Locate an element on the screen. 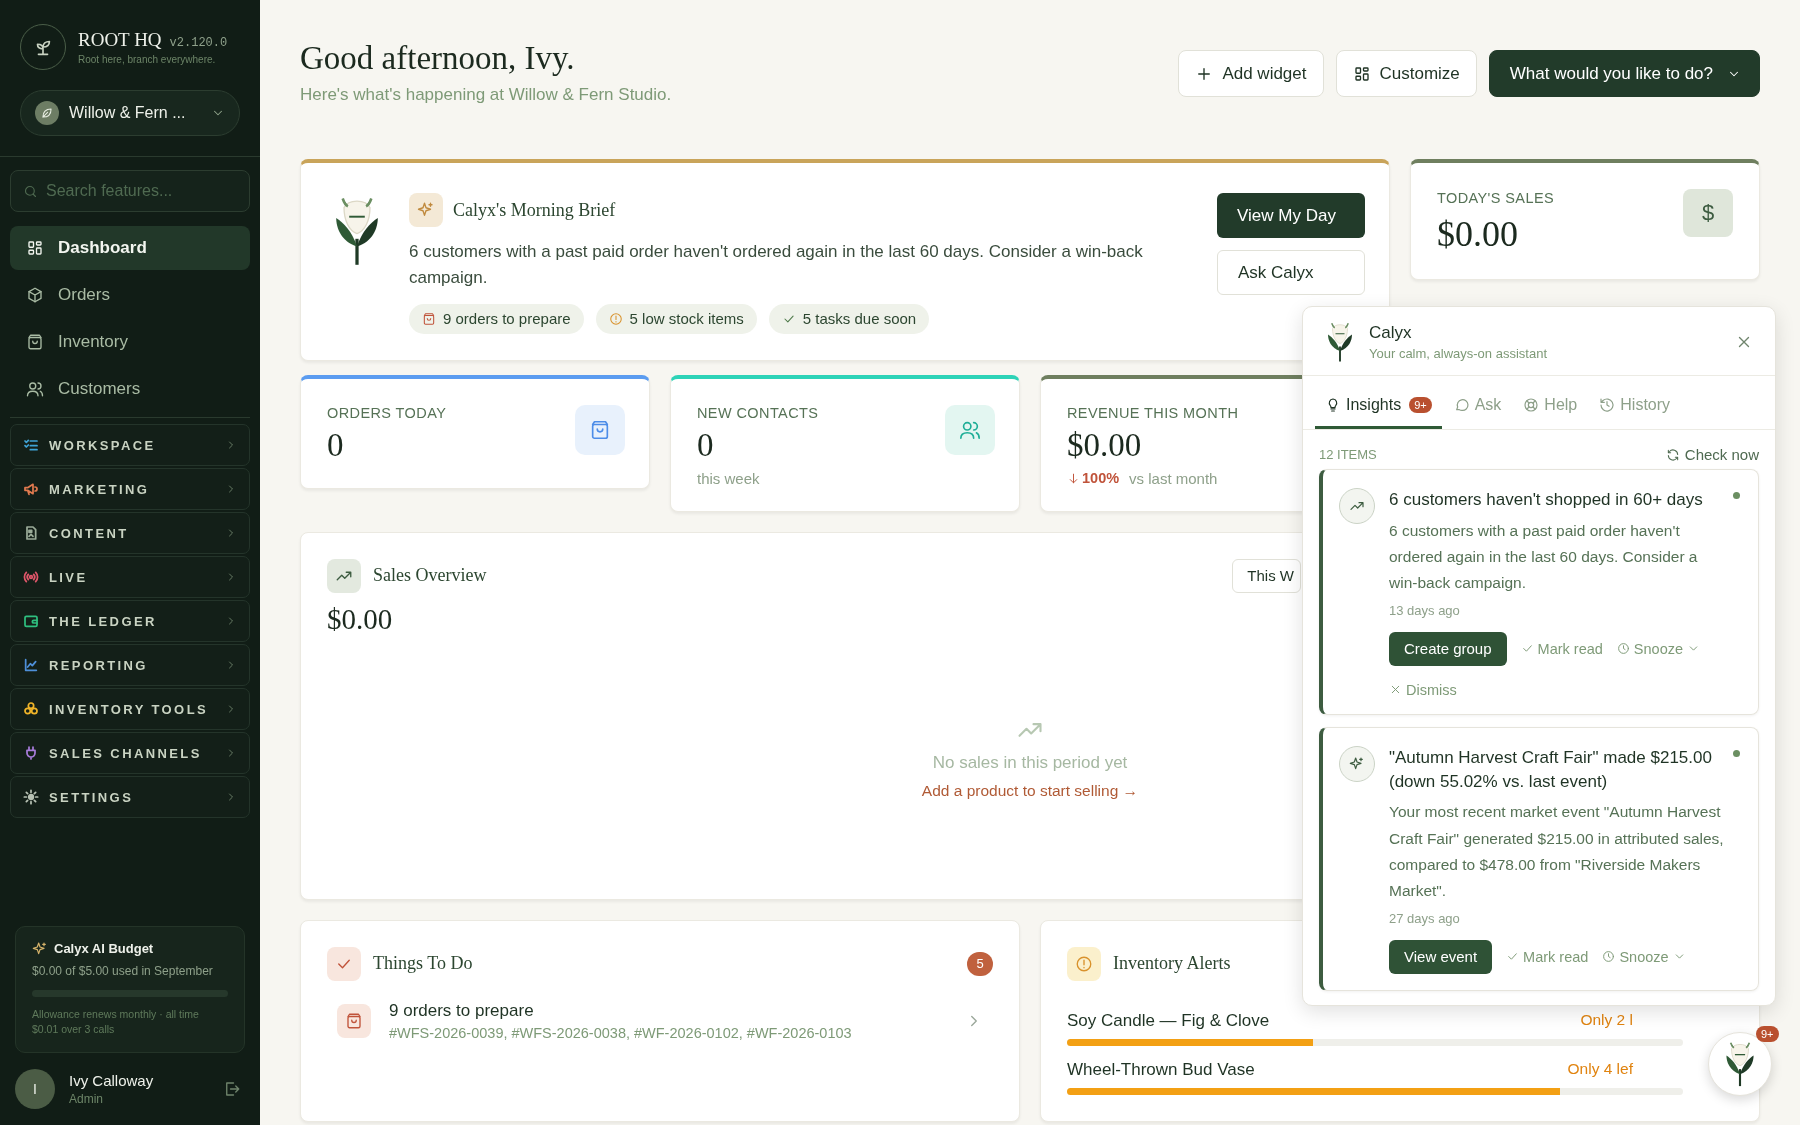 Image resolution: width=1800 pixels, height=1125 pixels. summary-chip: 9 orders to prepare is located at coordinates (496, 318).